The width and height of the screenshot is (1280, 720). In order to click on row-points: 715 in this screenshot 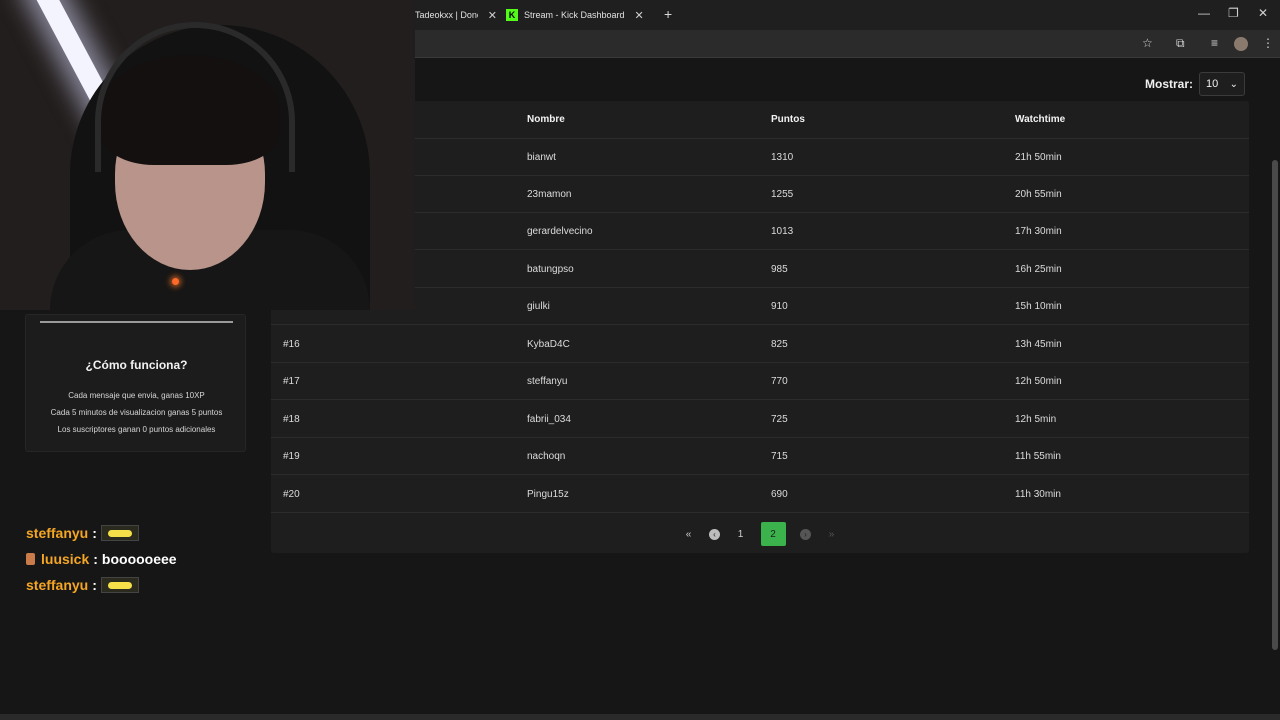, I will do `click(779, 456)`.